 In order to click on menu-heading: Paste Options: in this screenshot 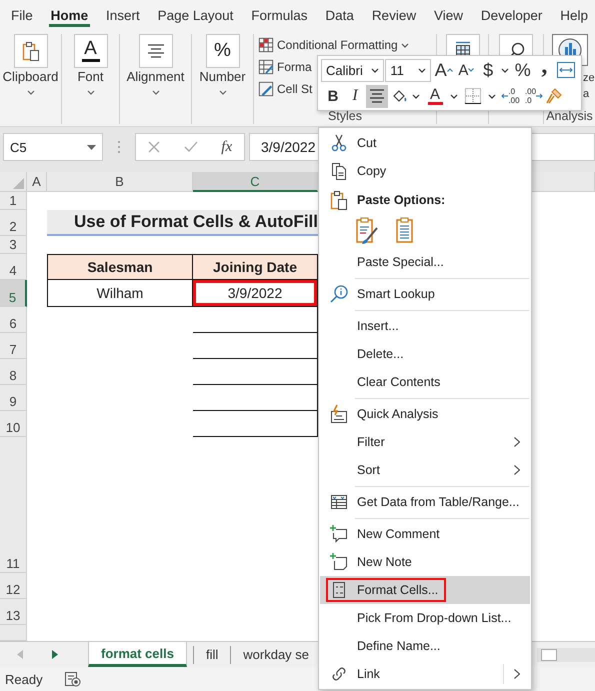, I will do `click(401, 199)`.